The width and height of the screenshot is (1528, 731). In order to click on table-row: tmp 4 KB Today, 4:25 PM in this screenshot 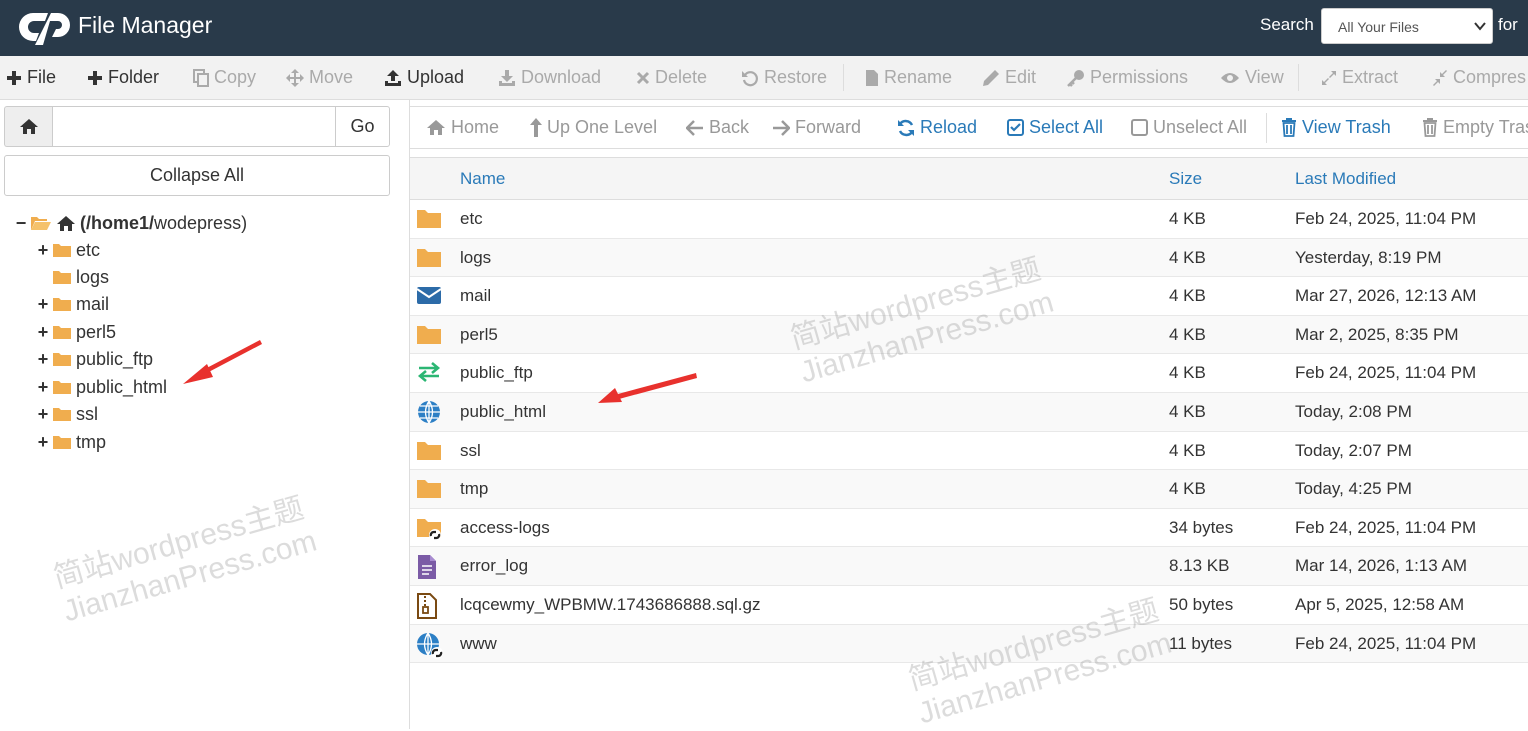, I will do `click(969, 489)`.